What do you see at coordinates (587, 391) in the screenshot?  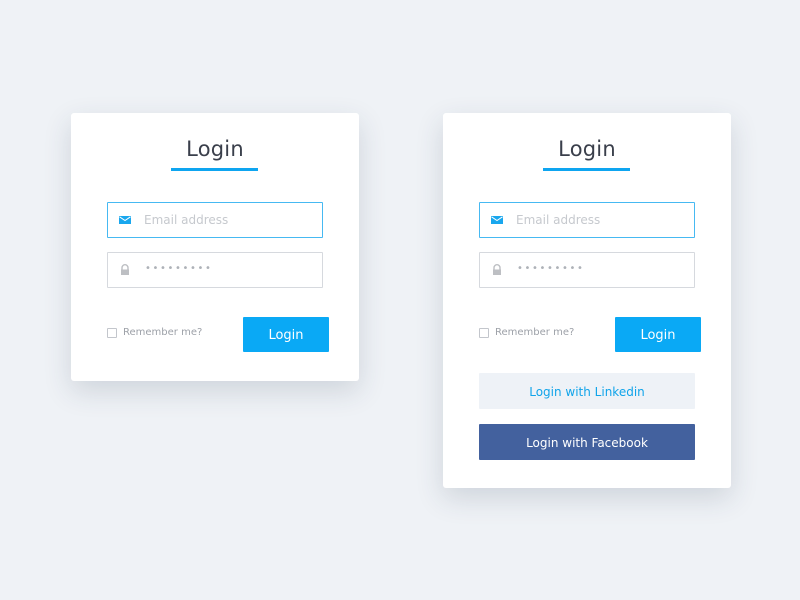 I see `login-linkedin-button: Login with Linkedin` at bounding box center [587, 391].